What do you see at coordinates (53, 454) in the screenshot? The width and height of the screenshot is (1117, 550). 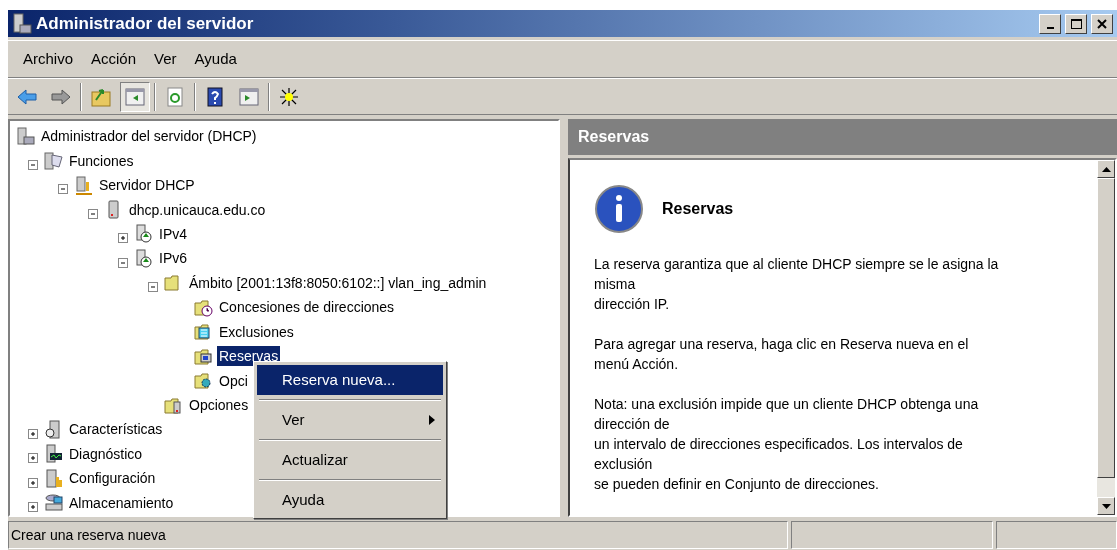 I see `diagnostics-icon` at bounding box center [53, 454].